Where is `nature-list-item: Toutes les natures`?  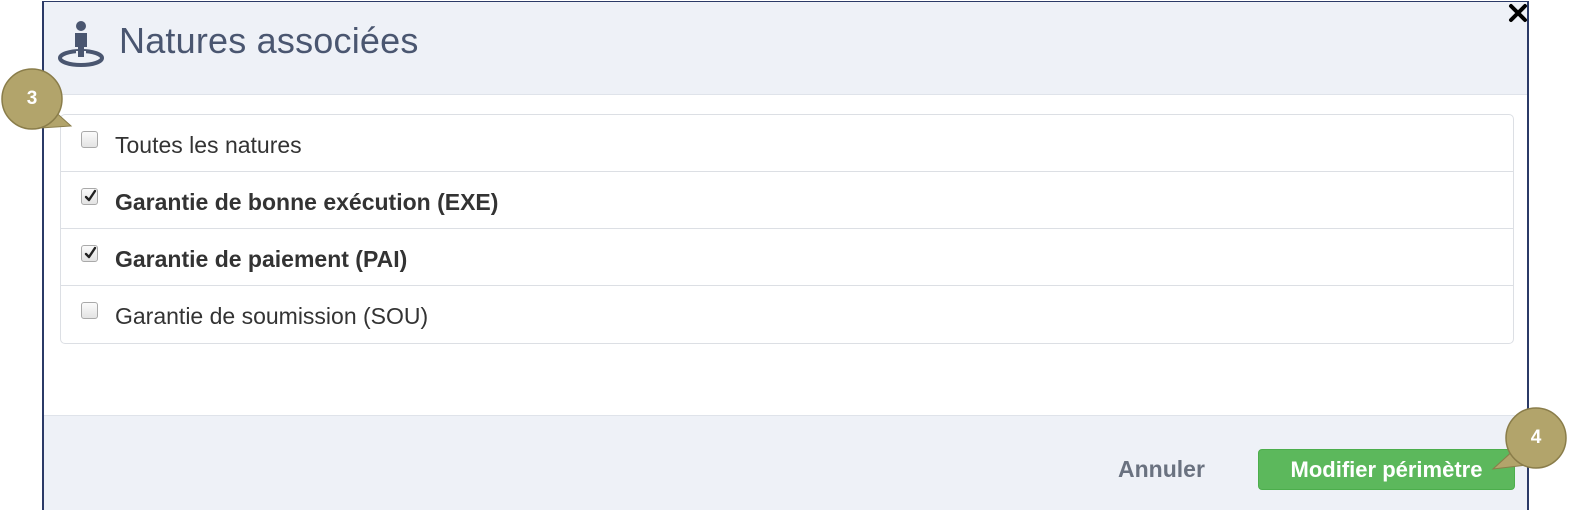 nature-list-item: Toutes les natures is located at coordinates (787, 143).